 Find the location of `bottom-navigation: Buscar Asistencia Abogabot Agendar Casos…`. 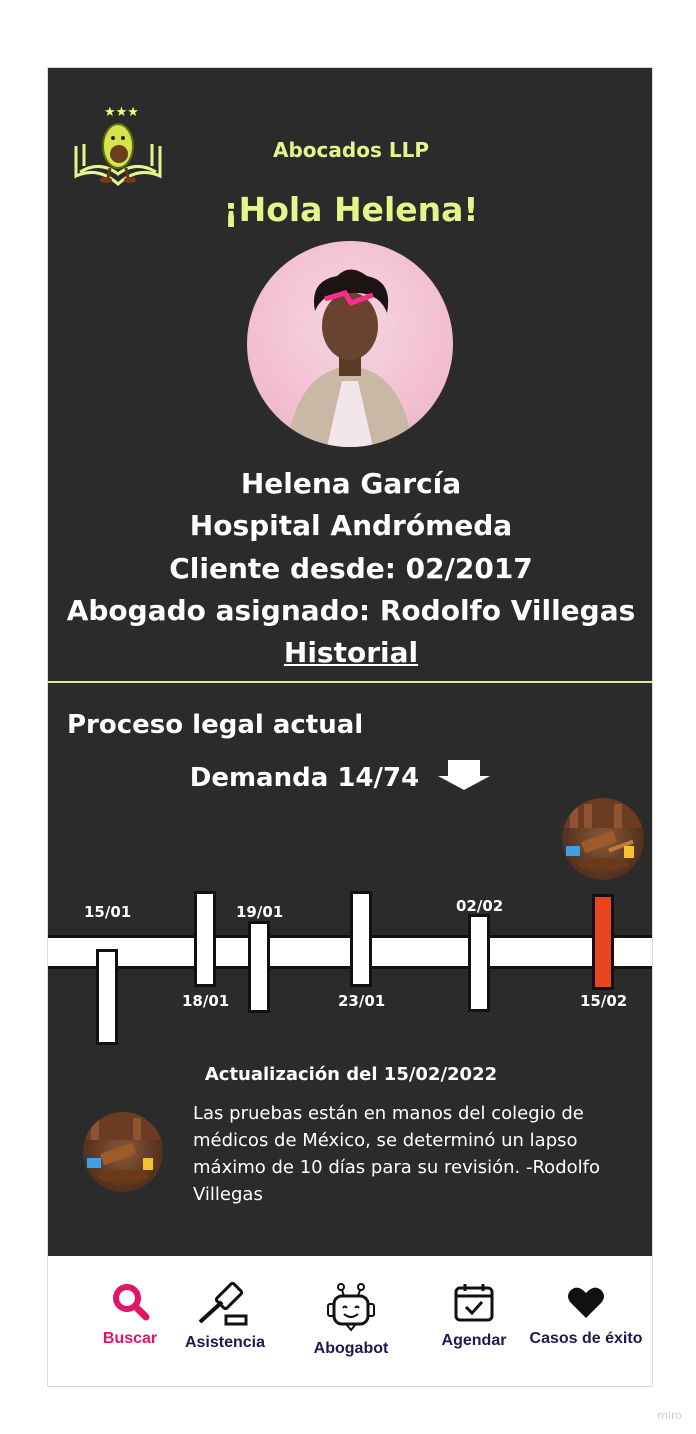

bottom-navigation: Buscar Asistencia Abogabot Agendar Casos… is located at coordinates (350, 1321).